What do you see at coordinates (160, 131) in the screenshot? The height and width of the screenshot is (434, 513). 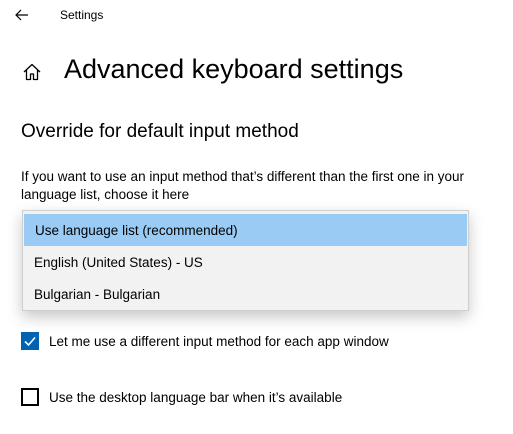 I see `section-title: Override for default input method` at bounding box center [160, 131].